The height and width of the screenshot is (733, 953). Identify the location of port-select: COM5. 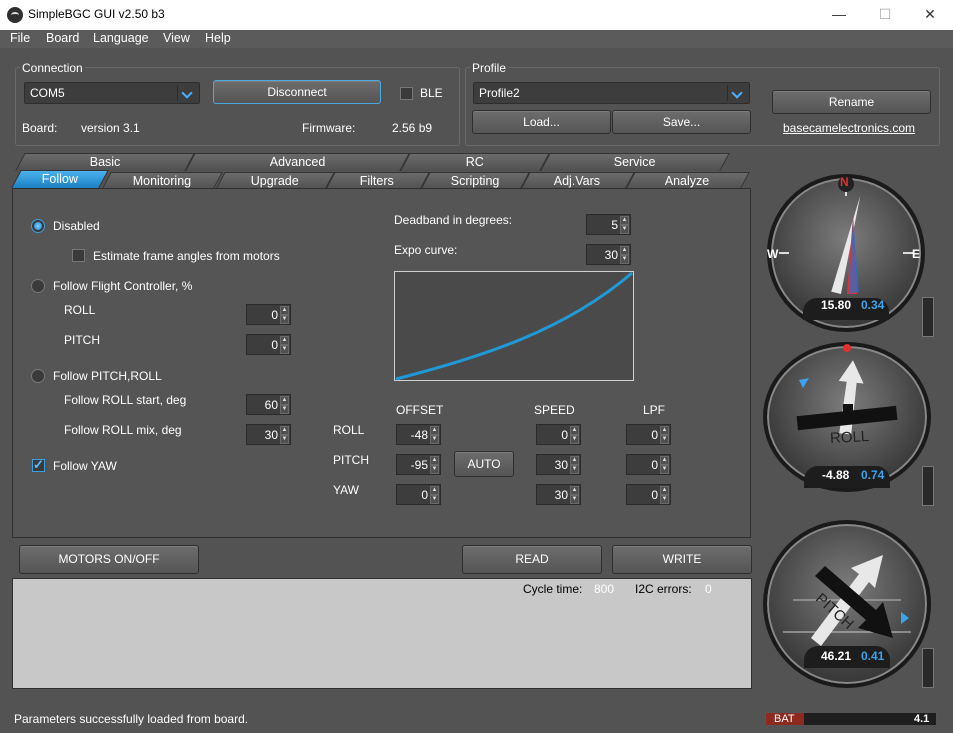
(112, 93).